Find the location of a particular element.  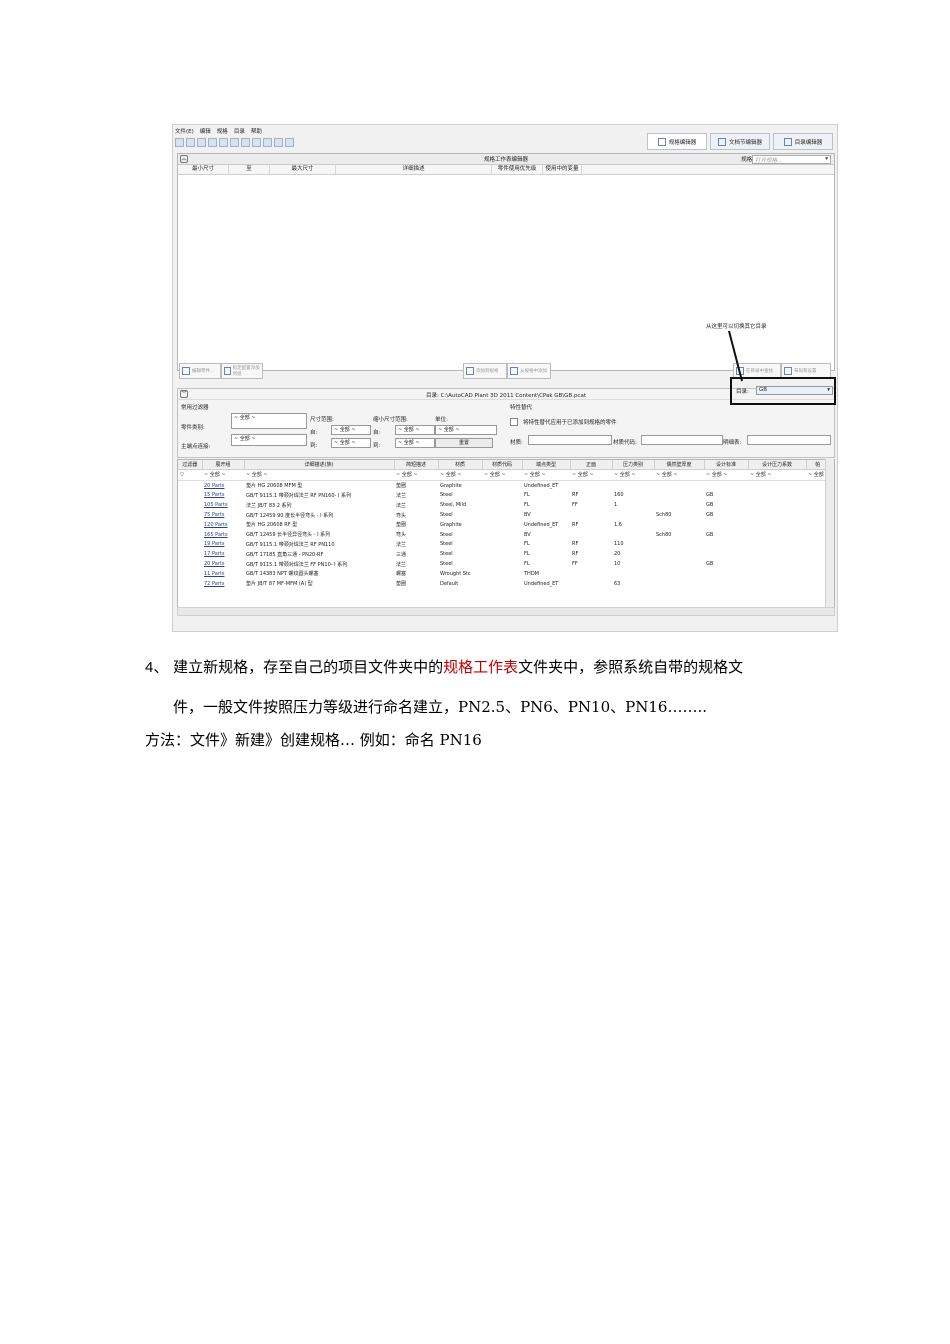

col-design-std: 设计标准 is located at coordinates (726, 465).